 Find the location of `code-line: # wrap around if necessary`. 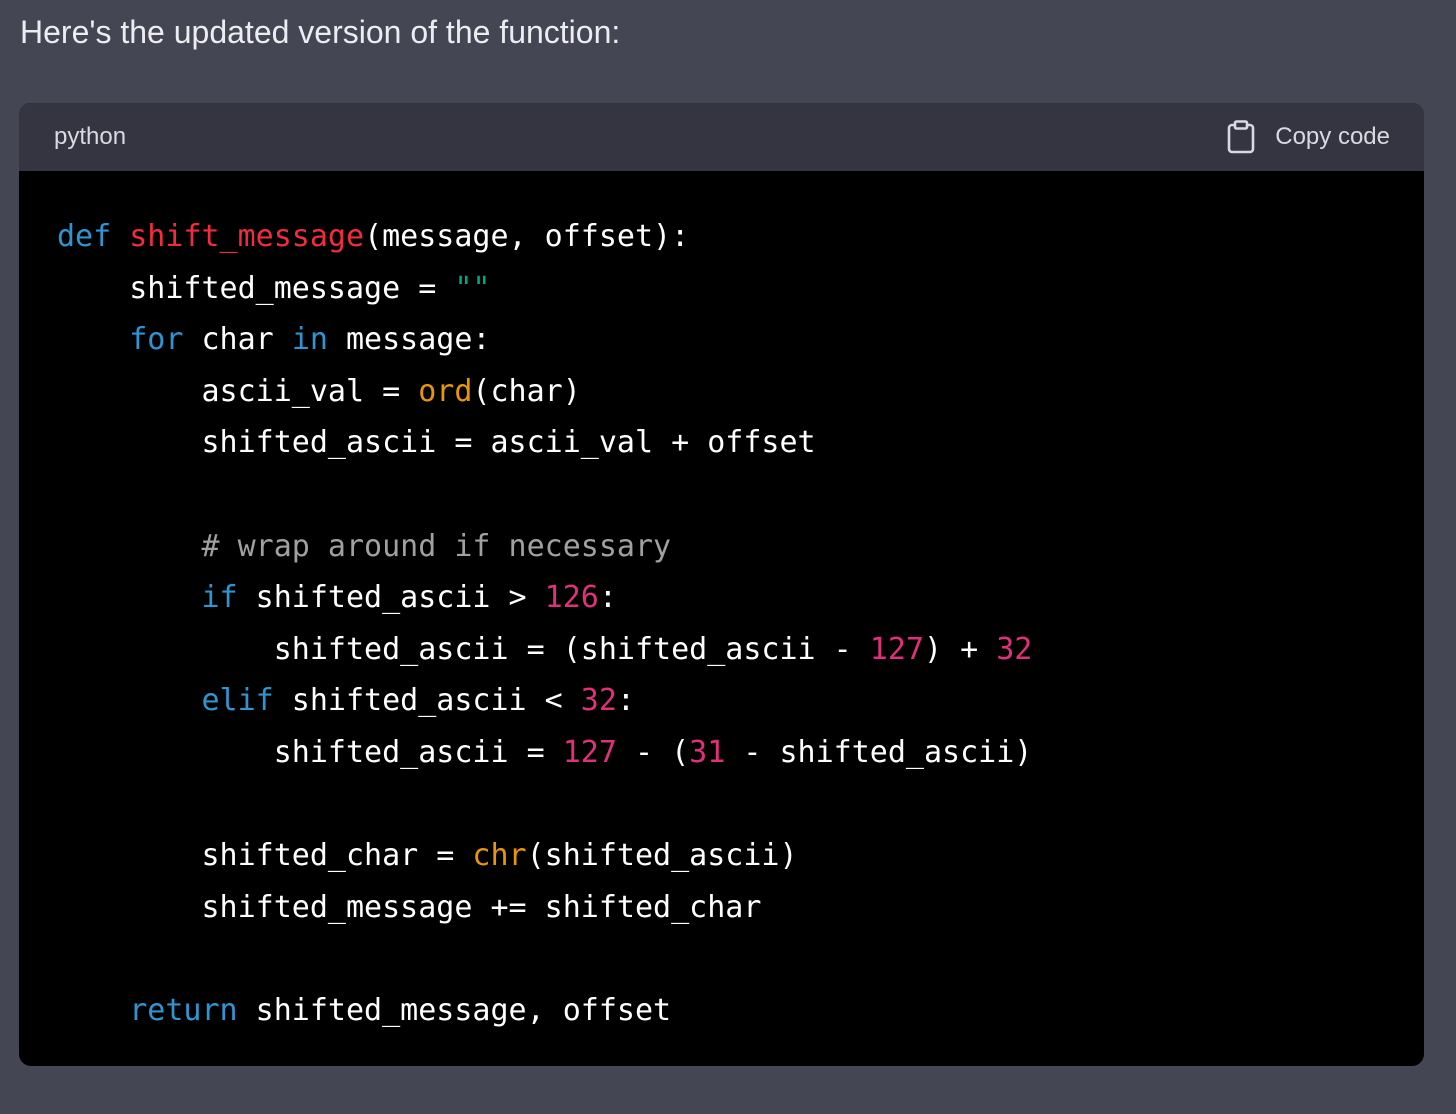

code-line: # wrap around if necessary is located at coordinates (544, 547).